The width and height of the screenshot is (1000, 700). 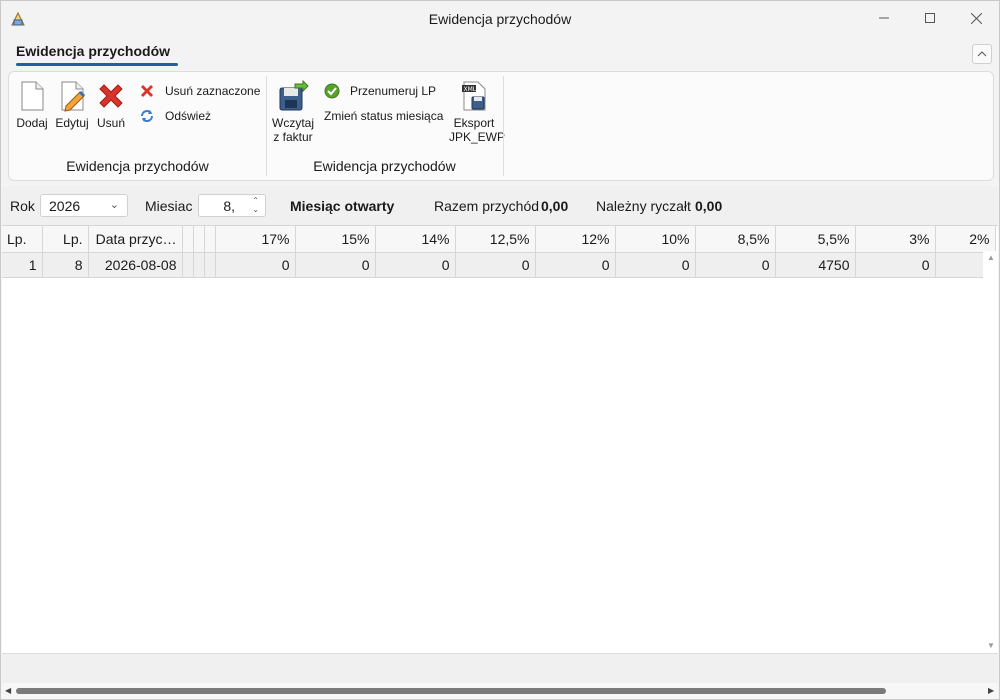 I want to click on scrollbar-thumb, so click(x=451, y=691).